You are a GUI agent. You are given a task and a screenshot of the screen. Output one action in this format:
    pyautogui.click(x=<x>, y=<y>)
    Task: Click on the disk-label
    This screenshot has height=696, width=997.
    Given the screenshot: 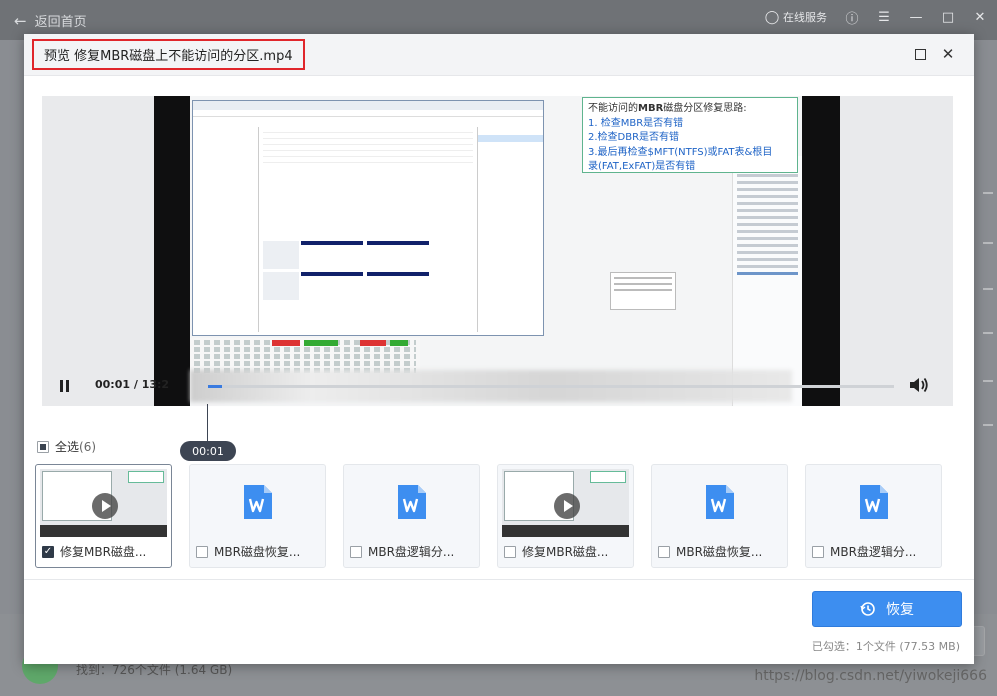 What is the action you would take?
    pyautogui.click(x=281, y=255)
    